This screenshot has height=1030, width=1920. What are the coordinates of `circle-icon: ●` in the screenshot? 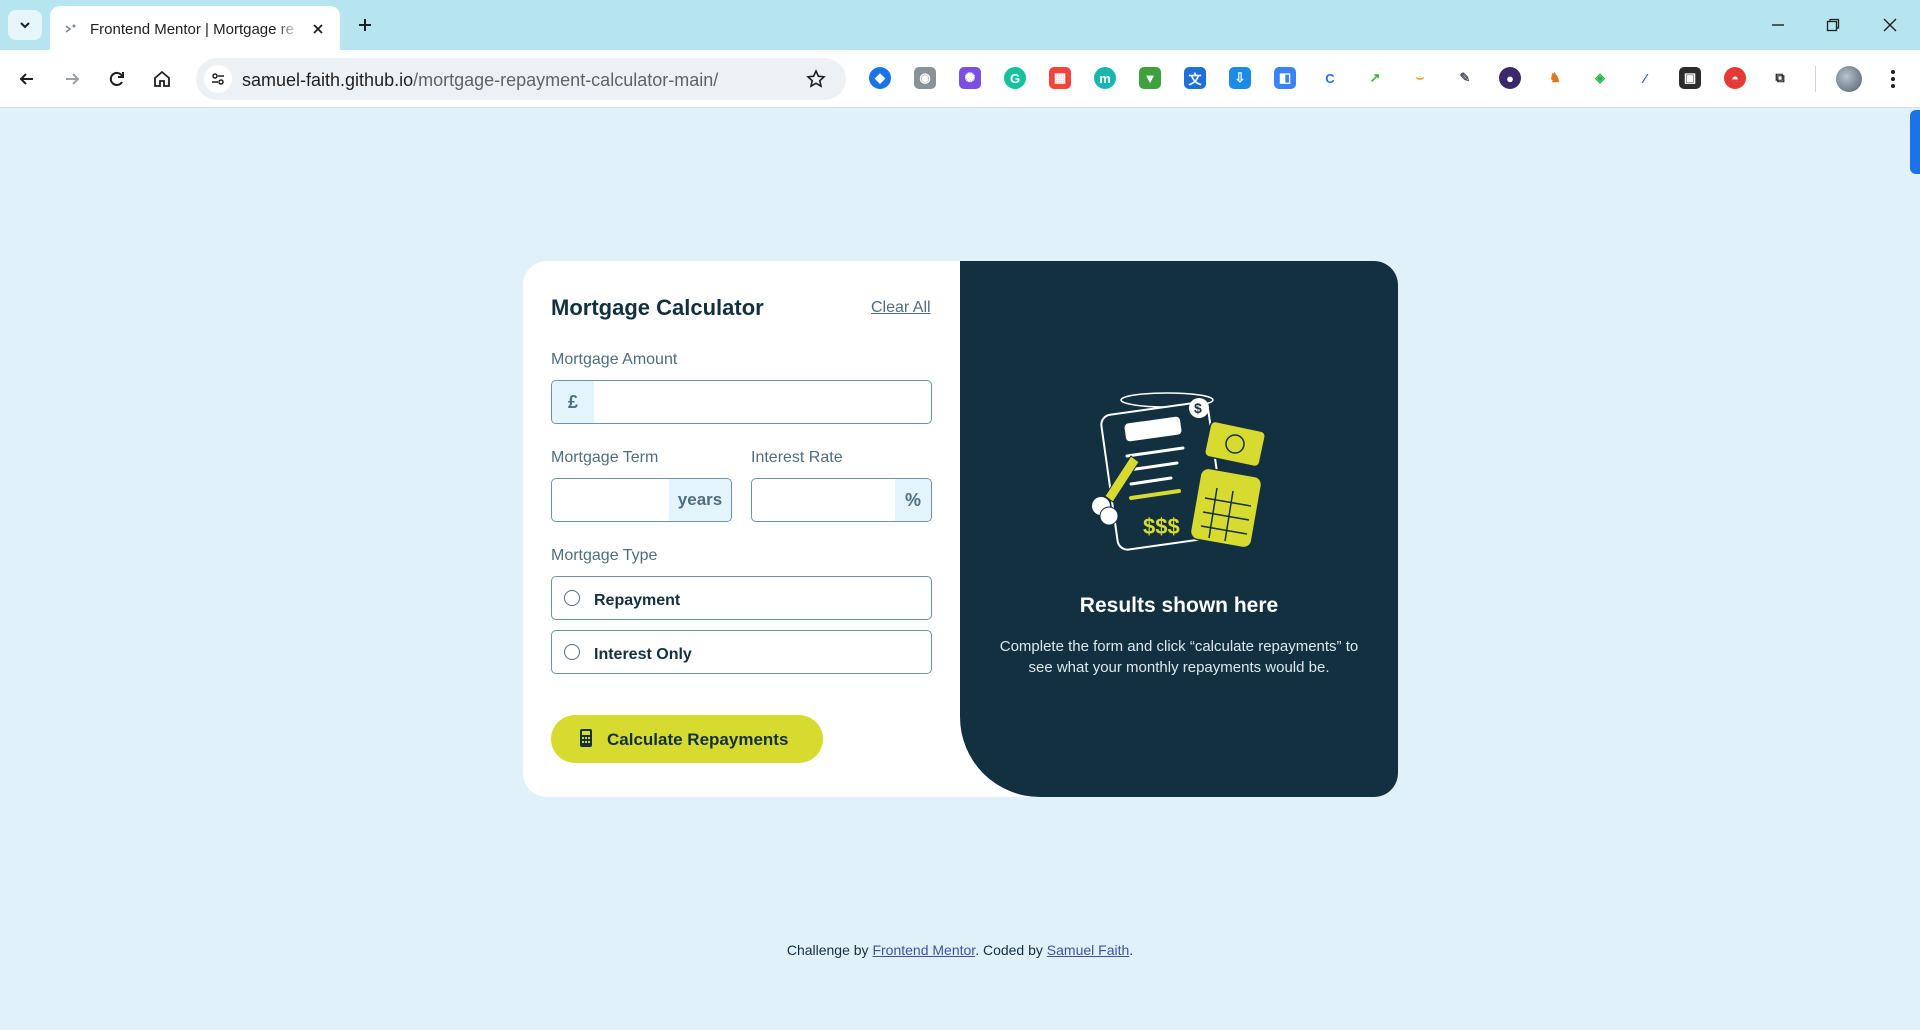 It's located at (1510, 78).